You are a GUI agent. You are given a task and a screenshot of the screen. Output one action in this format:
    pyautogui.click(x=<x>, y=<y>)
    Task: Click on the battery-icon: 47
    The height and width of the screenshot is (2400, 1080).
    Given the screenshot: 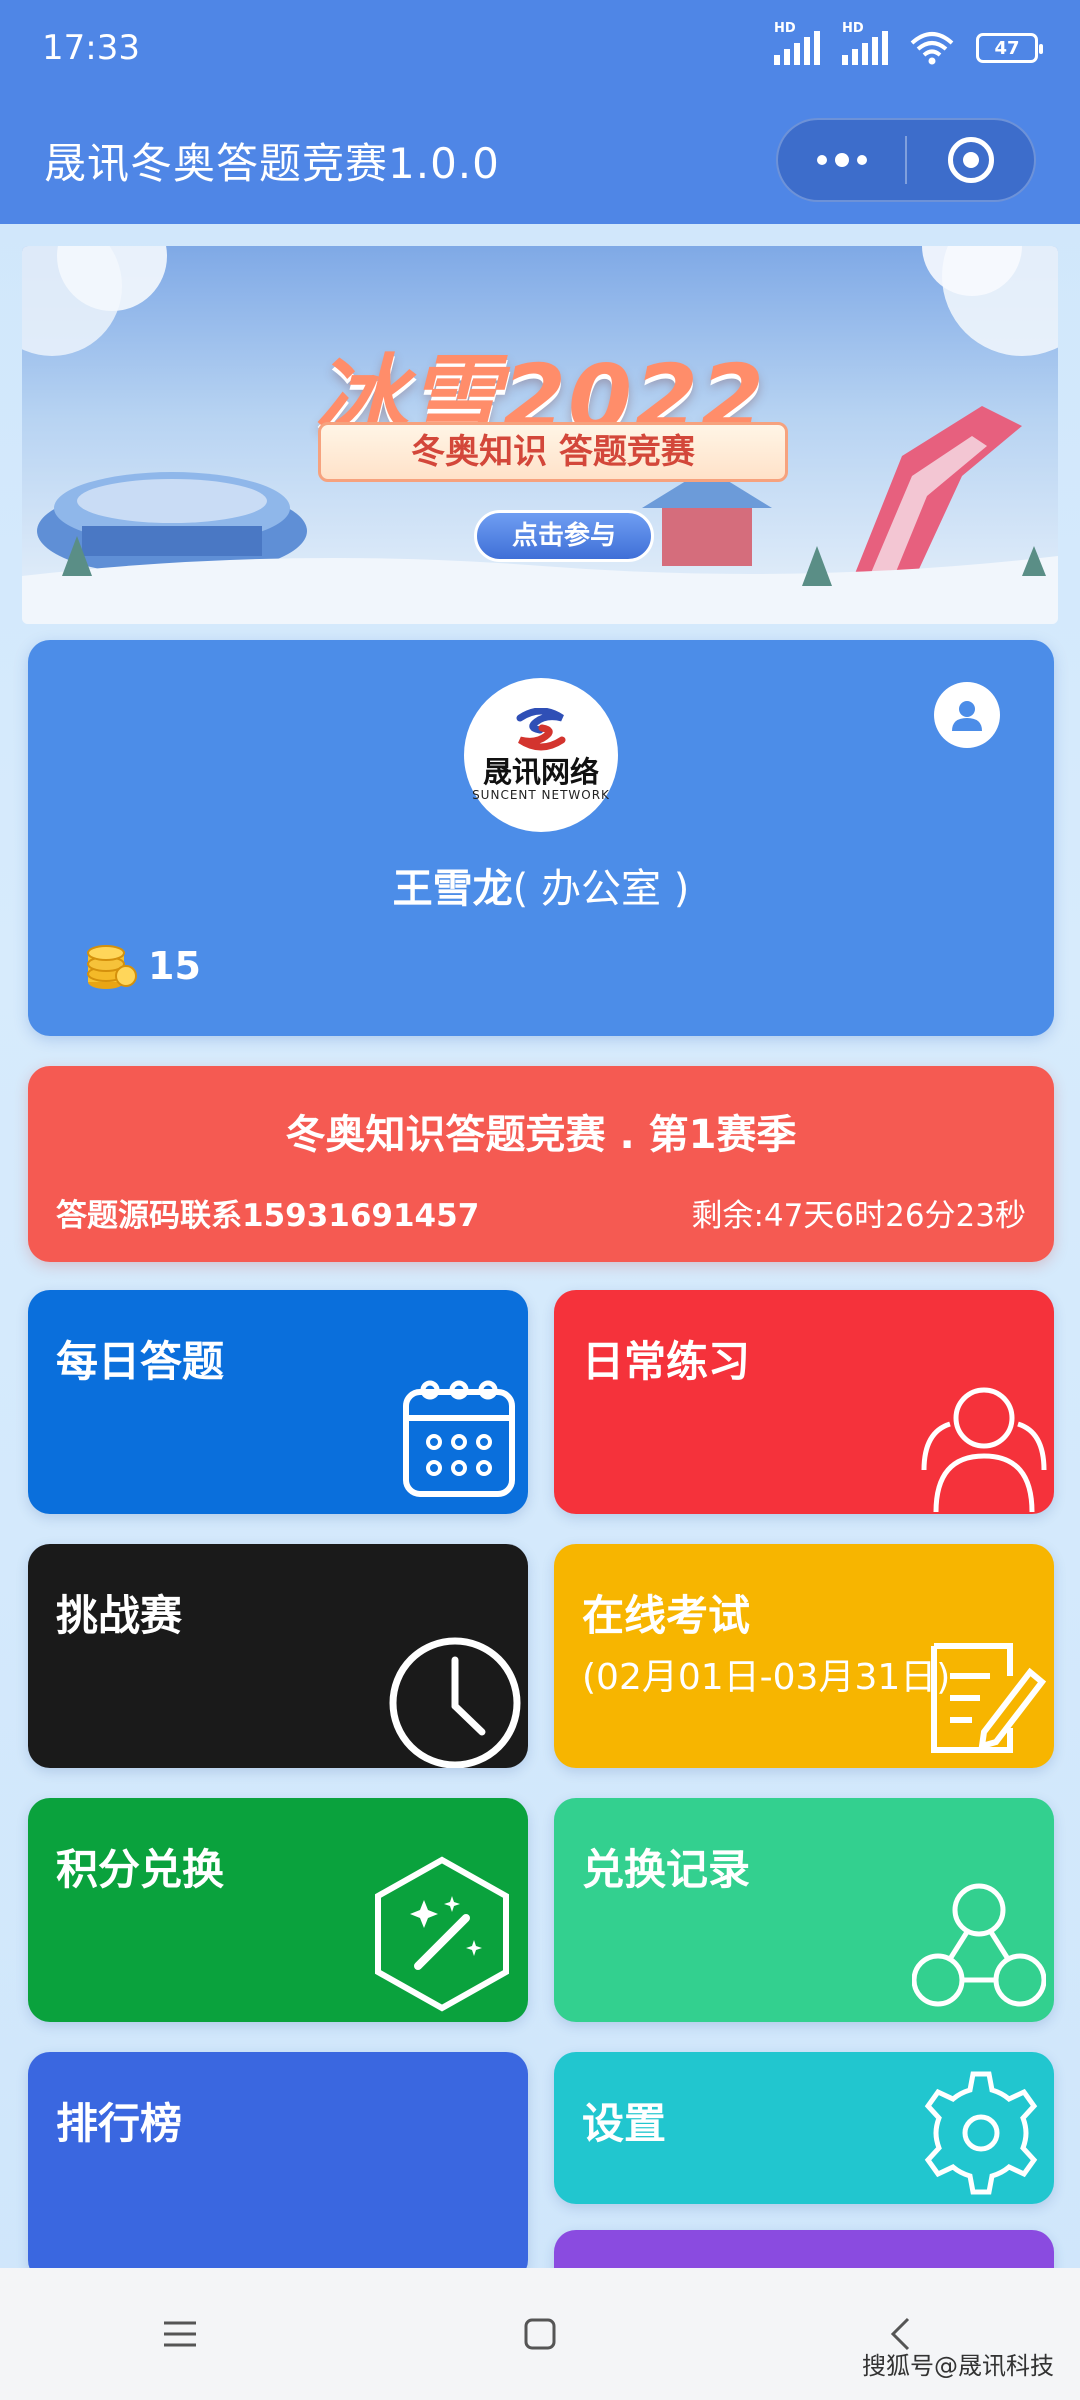 What is the action you would take?
    pyautogui.click(x=1009, y=48)
    